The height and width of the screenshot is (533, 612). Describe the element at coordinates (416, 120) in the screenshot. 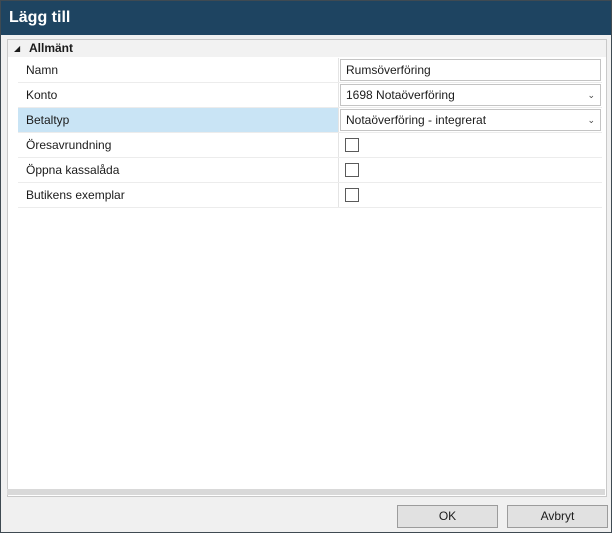

I see `betaltyp-selected-value: Notaöverföring - integrerat` at that location.